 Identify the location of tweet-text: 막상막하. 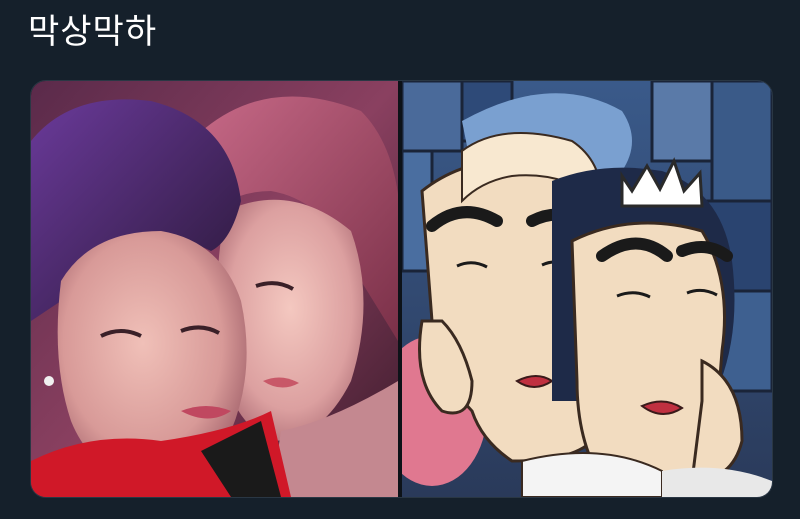
(93, 32).